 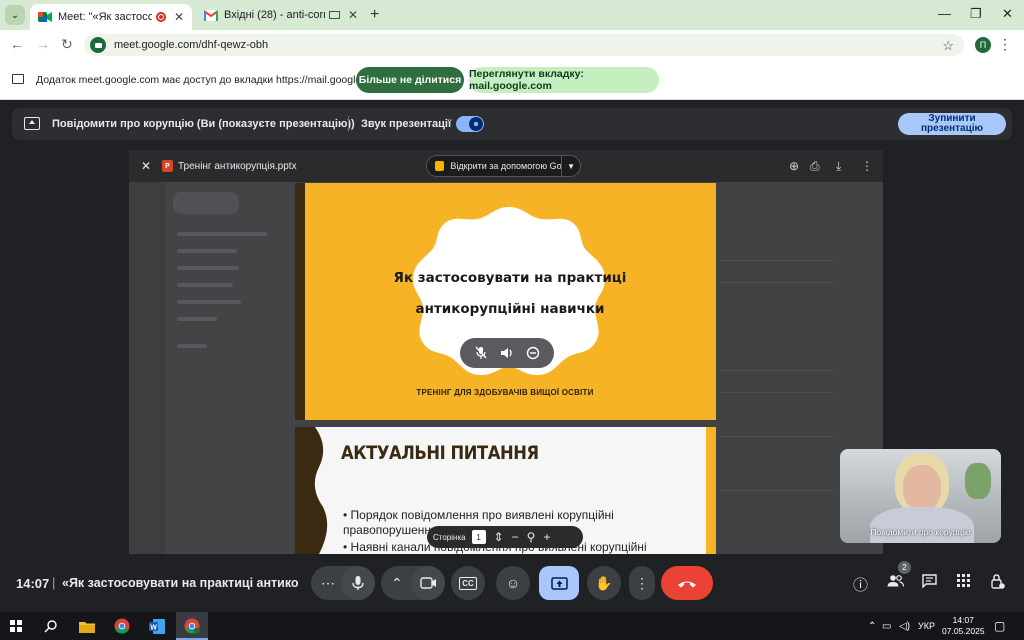 What do you see at coordinates (570, 166) in the screenshot?
I see `open-with-dropdown-icon: ▼` at bounding box center [570, 166].